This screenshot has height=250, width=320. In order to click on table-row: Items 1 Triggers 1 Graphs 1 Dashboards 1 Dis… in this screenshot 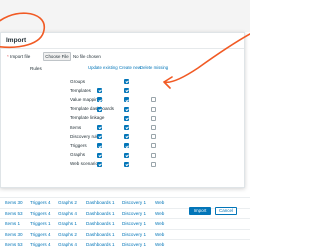, I will do `click(125, 223)`.